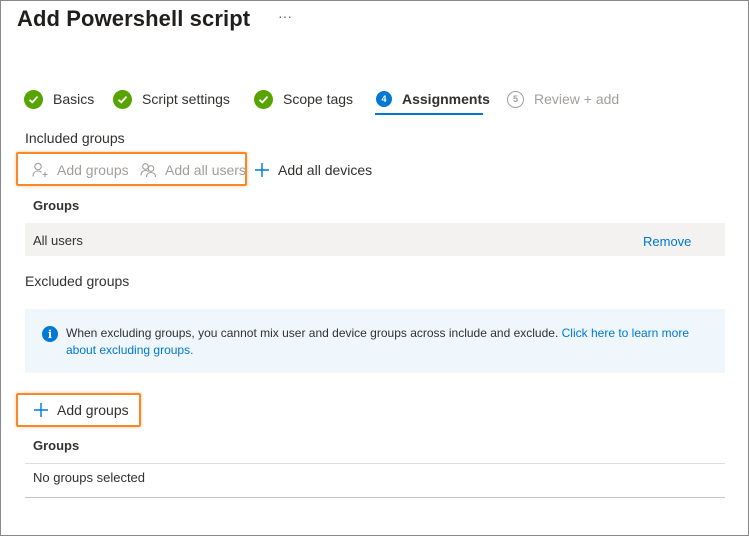  Describe the element at coordinates (186, 99) in the screenshot. I see `step-label: Script settings` at that location.